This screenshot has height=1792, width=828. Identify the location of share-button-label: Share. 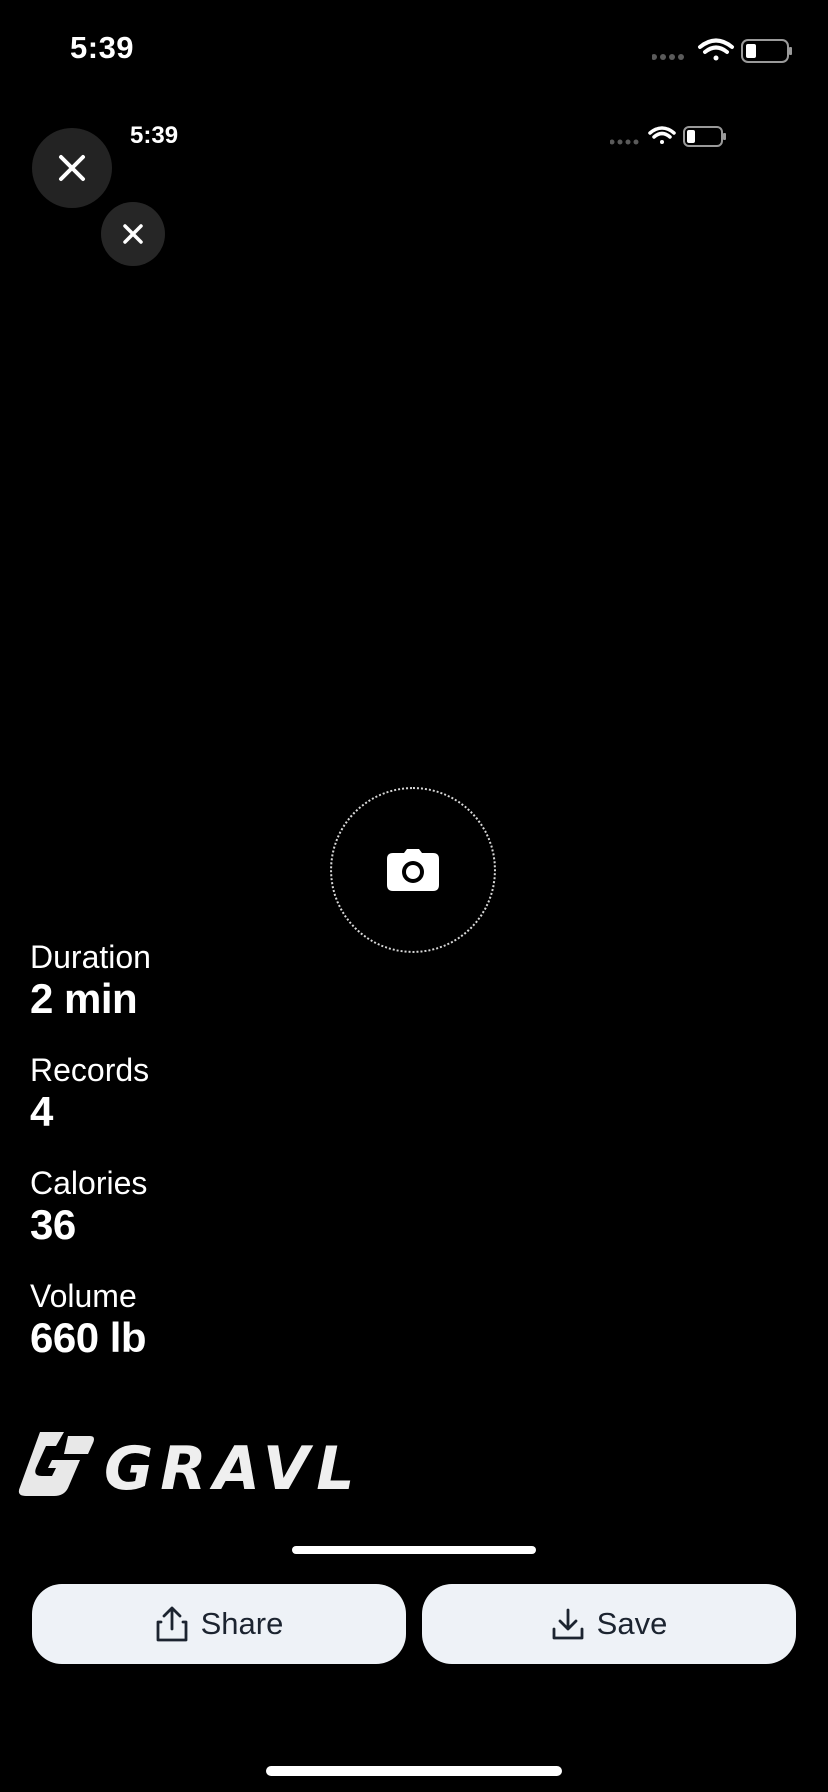
(242, 1623).